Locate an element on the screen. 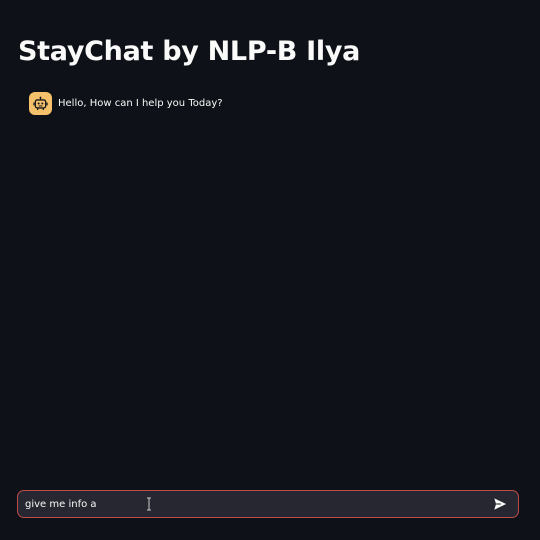 The height and width of the screenshot is (540, 540). chat-input-container is located at coordinates (268, 504).